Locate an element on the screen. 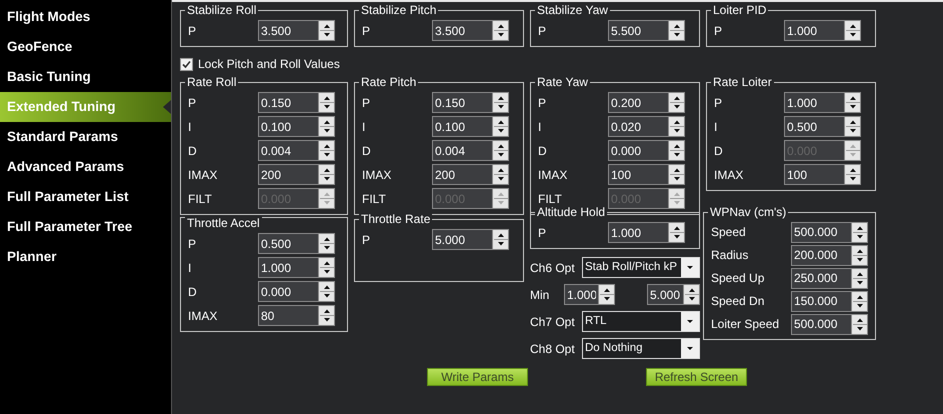 The width and height of the screenshot is (943, 414). sidebar-item: Full Parameter Tree is located at coordinates (85, 227).